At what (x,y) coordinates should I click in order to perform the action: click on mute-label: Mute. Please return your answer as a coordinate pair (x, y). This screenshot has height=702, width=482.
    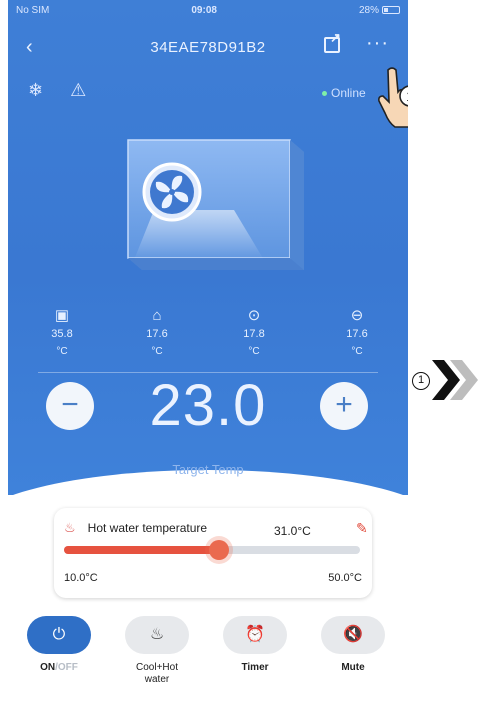
    Looking at the image, I should click on (353, 667).